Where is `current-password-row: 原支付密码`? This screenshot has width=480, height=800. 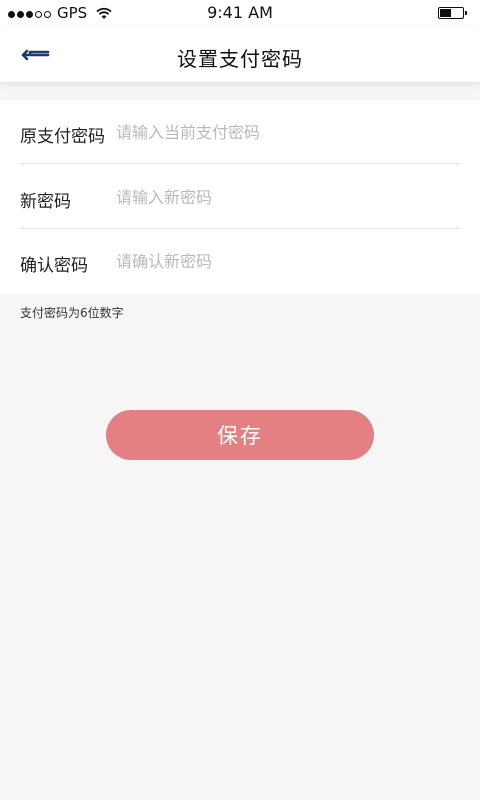
current-password-row: 原支付密码 is located at coordinates (240, 132).